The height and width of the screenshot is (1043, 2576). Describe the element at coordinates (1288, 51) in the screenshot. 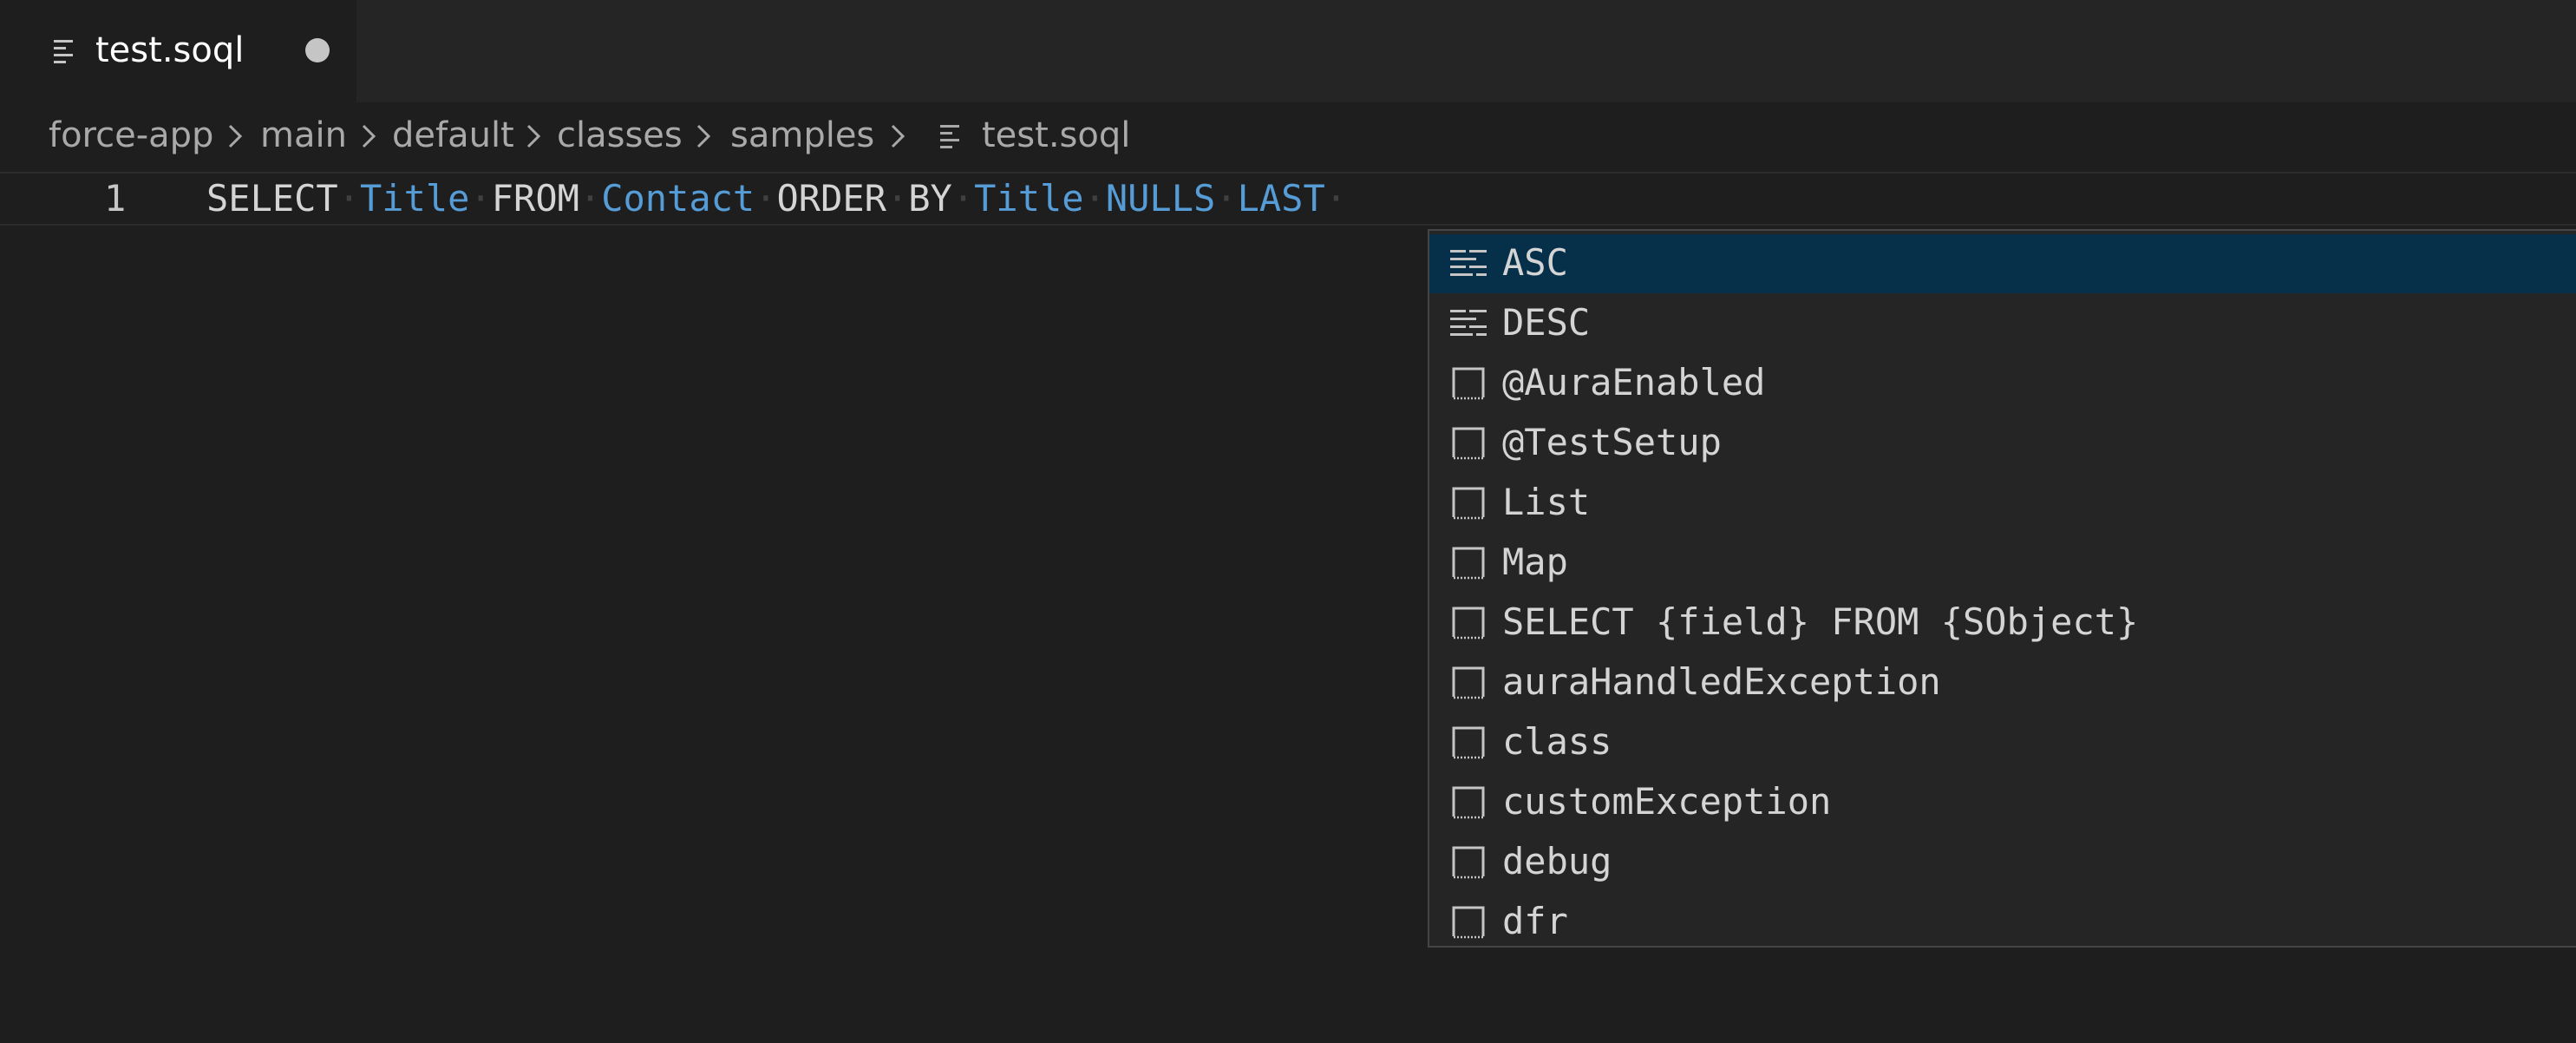

I see `tab-bar: test.soql` at that location.